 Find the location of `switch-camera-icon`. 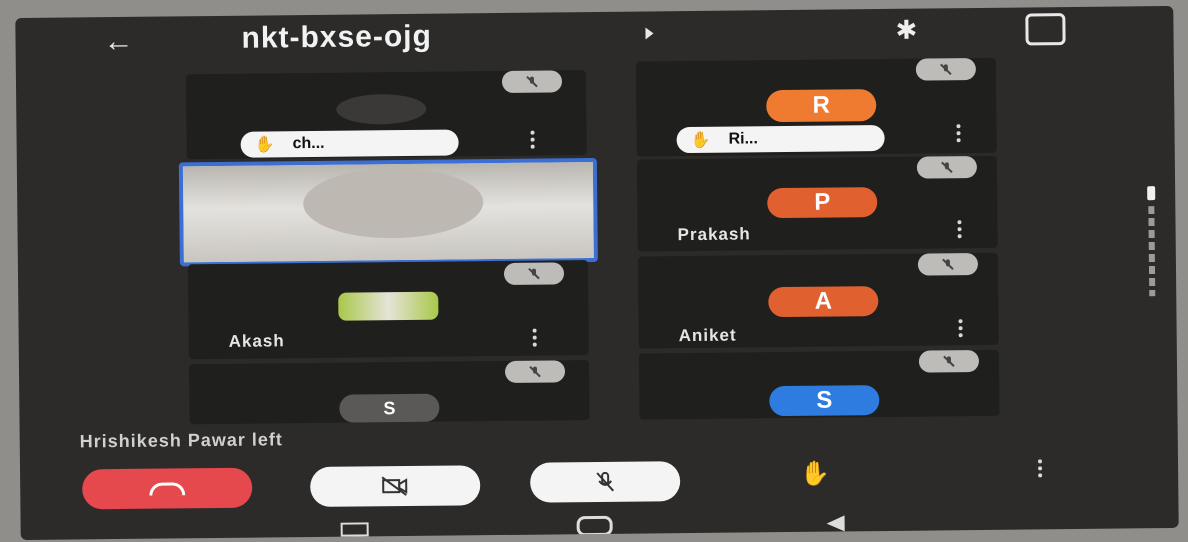

switch-camera-icon is located at coordinates (1045, 29).